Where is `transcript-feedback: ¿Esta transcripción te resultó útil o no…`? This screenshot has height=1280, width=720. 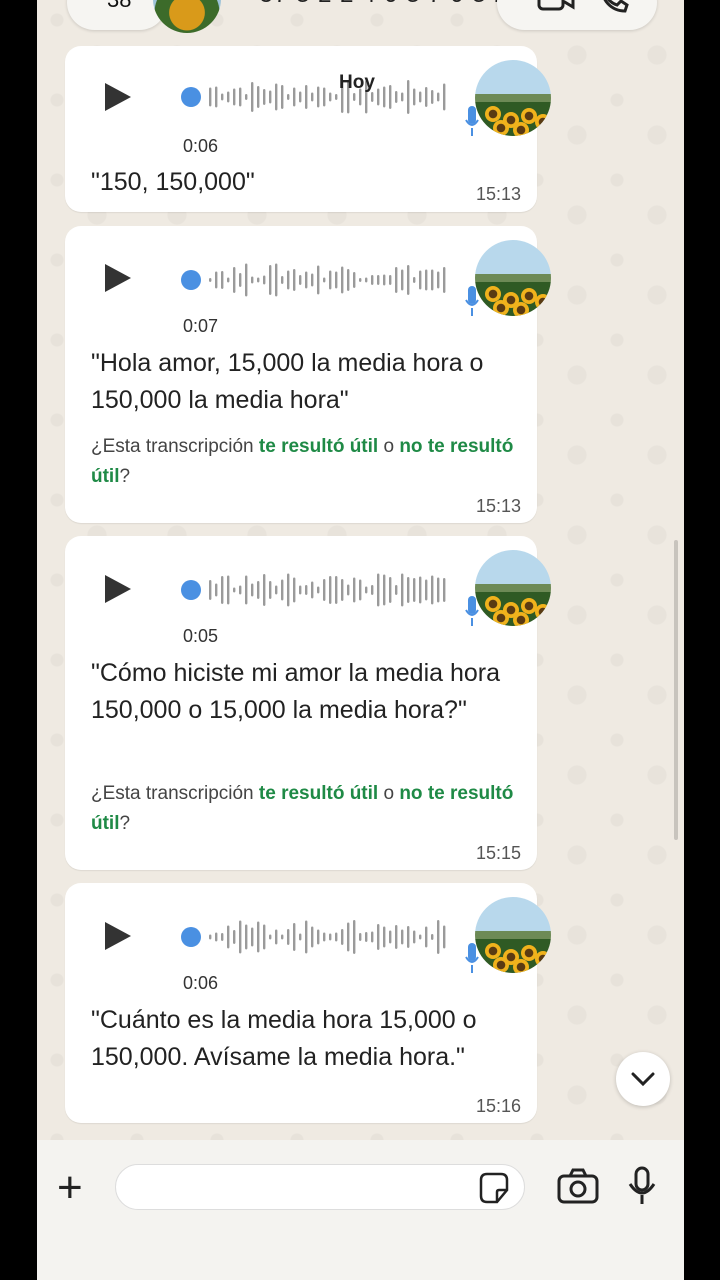
transcript-feedback: ¿Esta transcripción te resultó útil o no… is located at coordinates (306, 462).